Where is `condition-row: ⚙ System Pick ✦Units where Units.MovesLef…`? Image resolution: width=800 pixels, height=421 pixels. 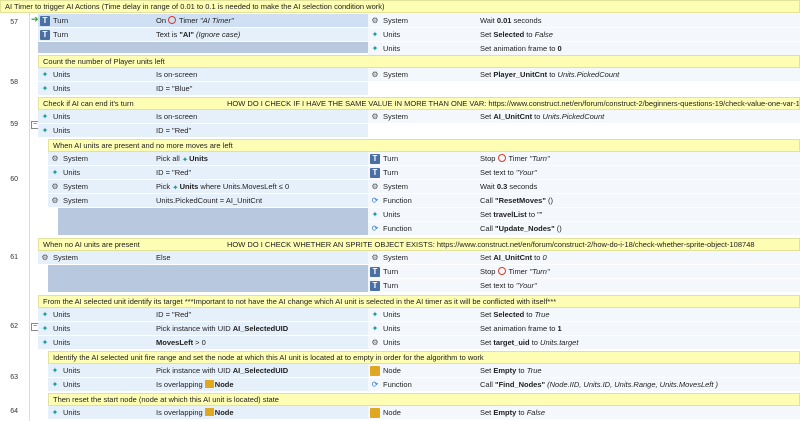 condition-row: ⚙ System Pick ✦Units where Units.MovesLef… is located at coordinates (208, 187).